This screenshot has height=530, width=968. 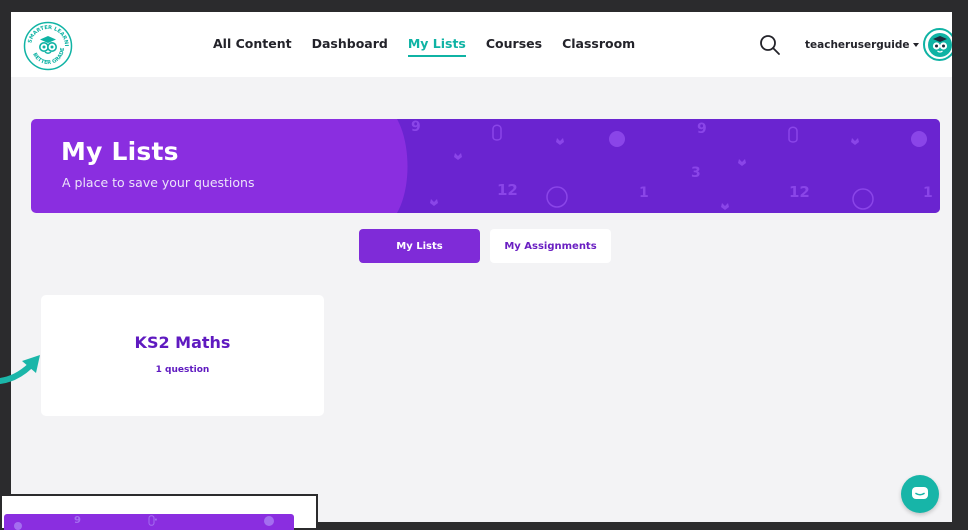 What do you see at coordinates (419, 246) in the screenshot?
I see `tab-my-lists: My Lists` at bounding box center [419, 246].